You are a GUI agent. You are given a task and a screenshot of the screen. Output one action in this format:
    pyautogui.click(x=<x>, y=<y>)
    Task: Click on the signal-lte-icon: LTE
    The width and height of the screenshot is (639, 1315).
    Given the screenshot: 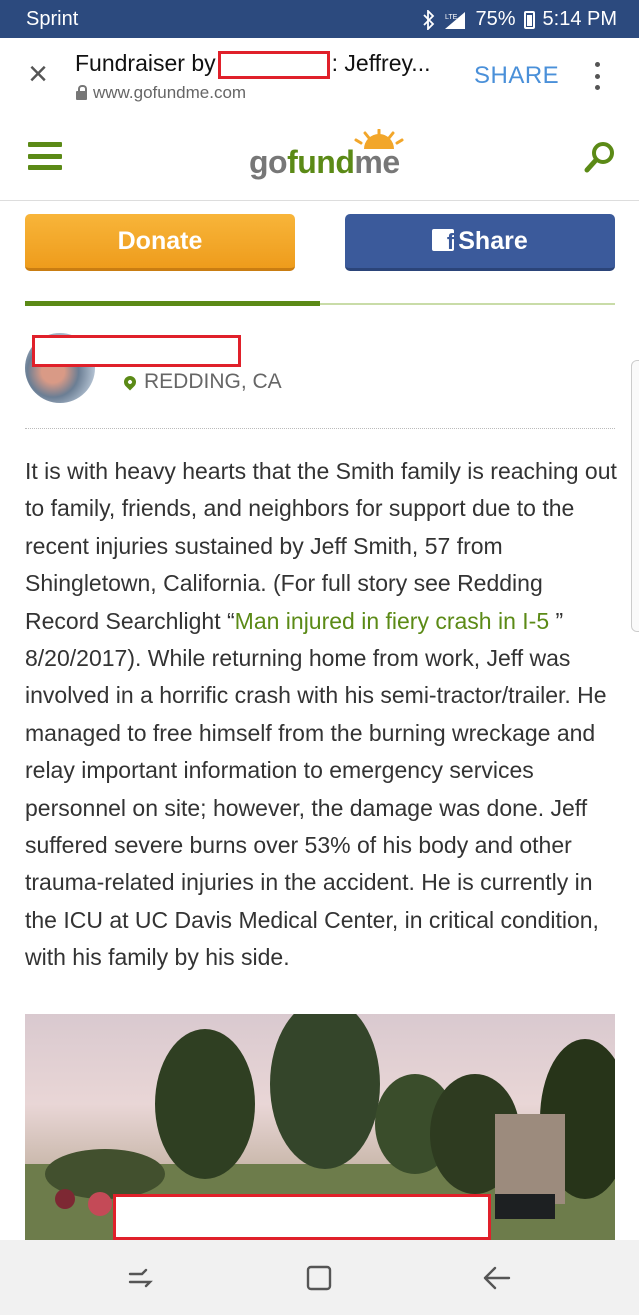 What is the action you would take?
    pyautogui.click(x=455, y=20)
    